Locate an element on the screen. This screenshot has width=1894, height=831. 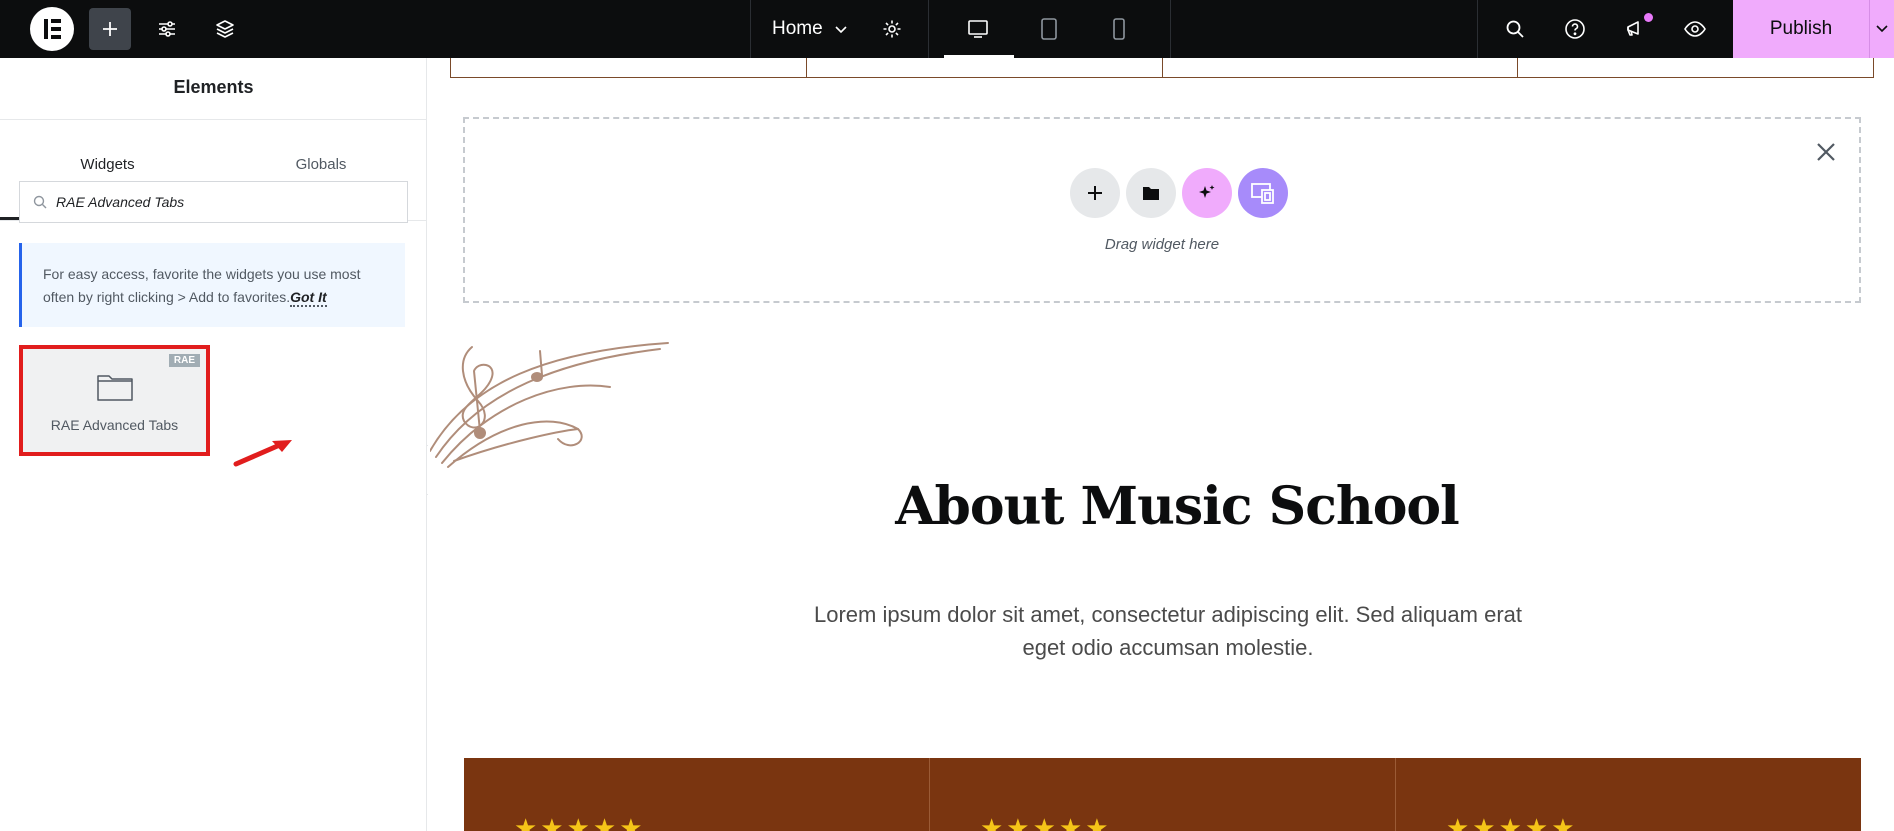
help-button is located at coordinates (1575, 29).